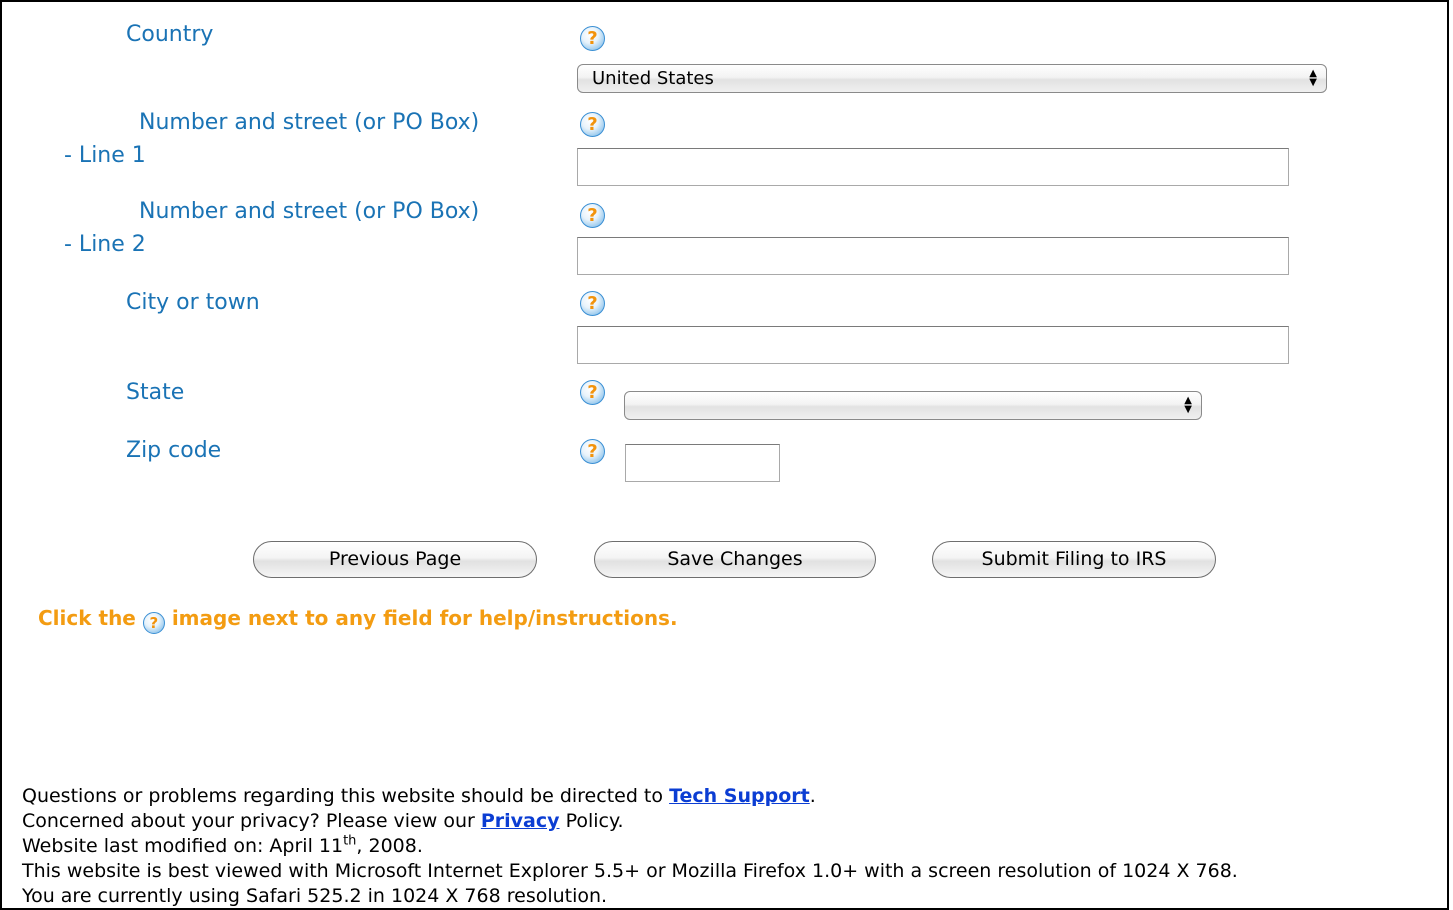  I want to click on city-input, so click(933, 345).